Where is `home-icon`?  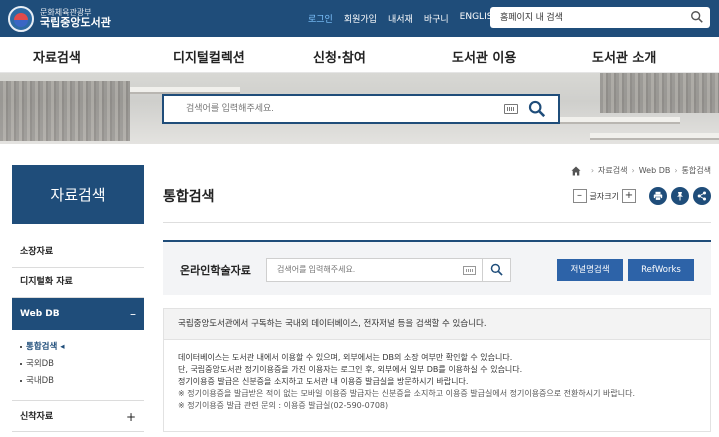 home-icon is located at coordinates (576, 171).